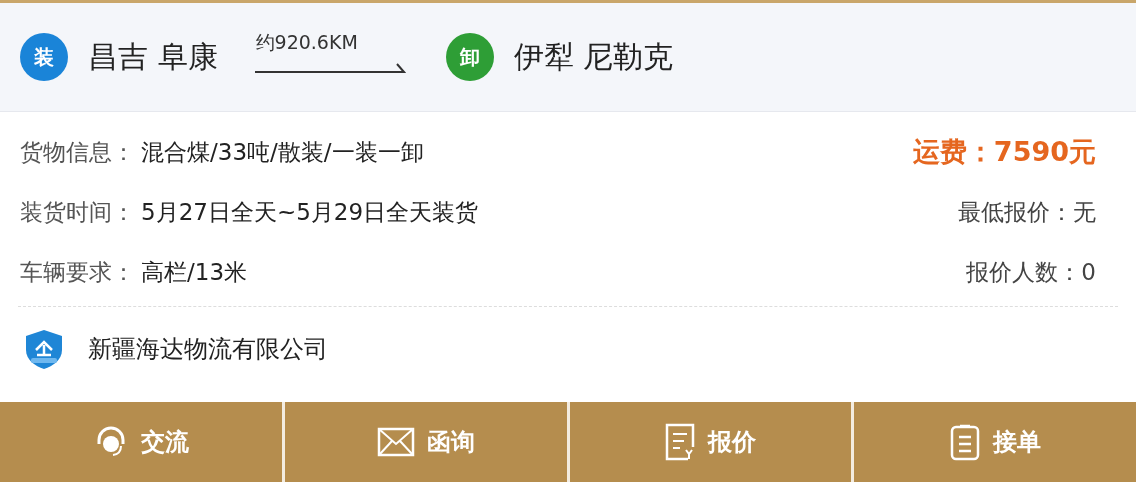 The width and height of the screenshot is (1136, 482). Describe the element at coordinates (965, 442) in the screenshot. I see `clipboard-icon` at that location.